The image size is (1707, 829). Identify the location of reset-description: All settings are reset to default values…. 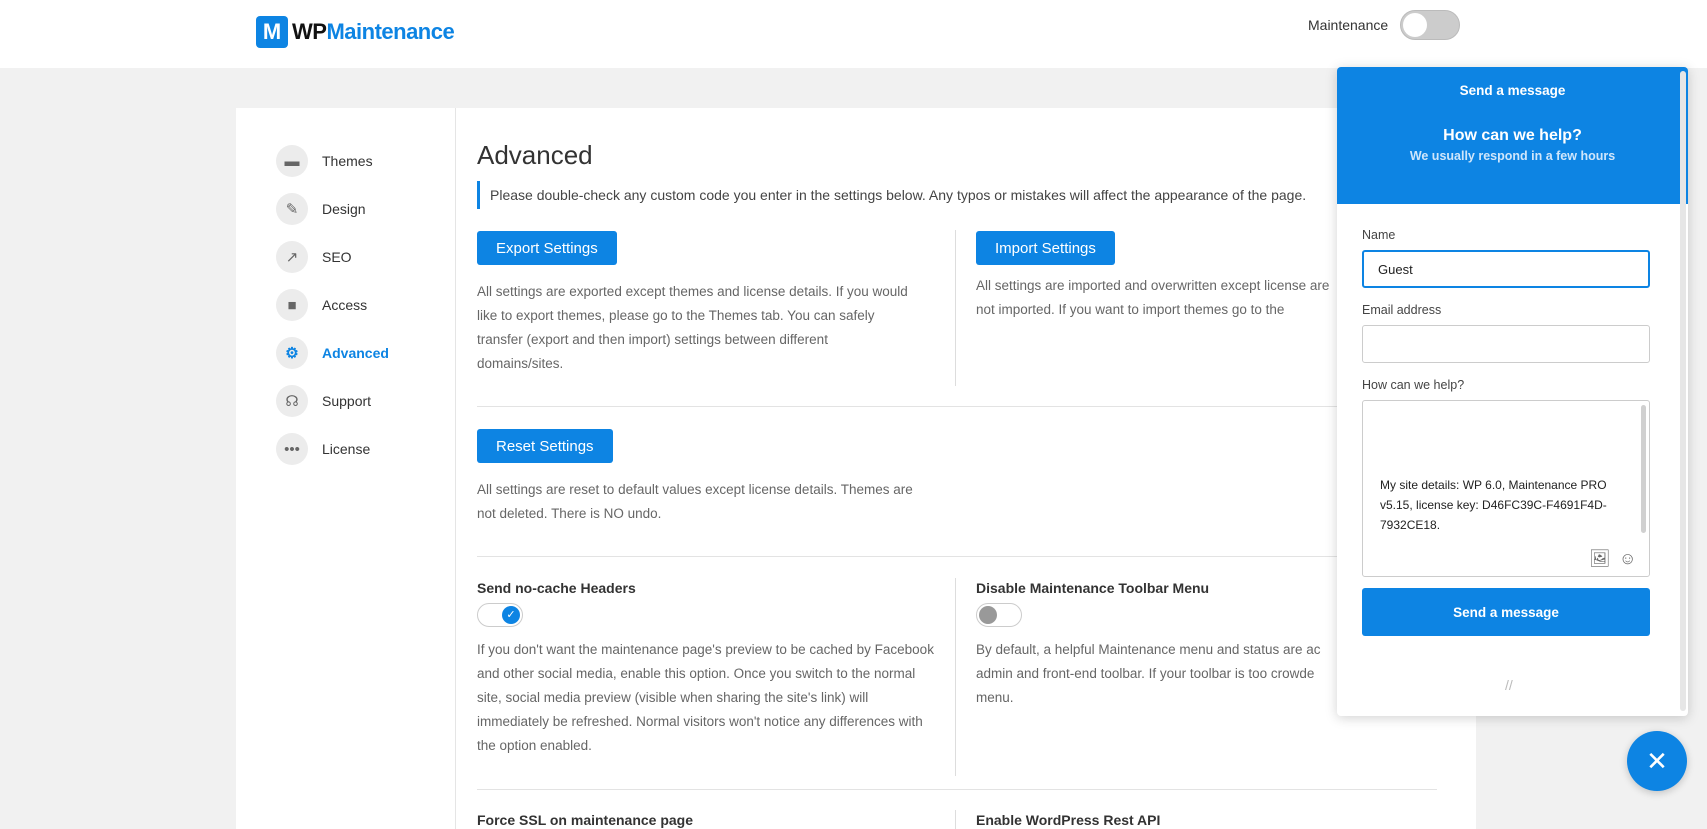
(695, 501).